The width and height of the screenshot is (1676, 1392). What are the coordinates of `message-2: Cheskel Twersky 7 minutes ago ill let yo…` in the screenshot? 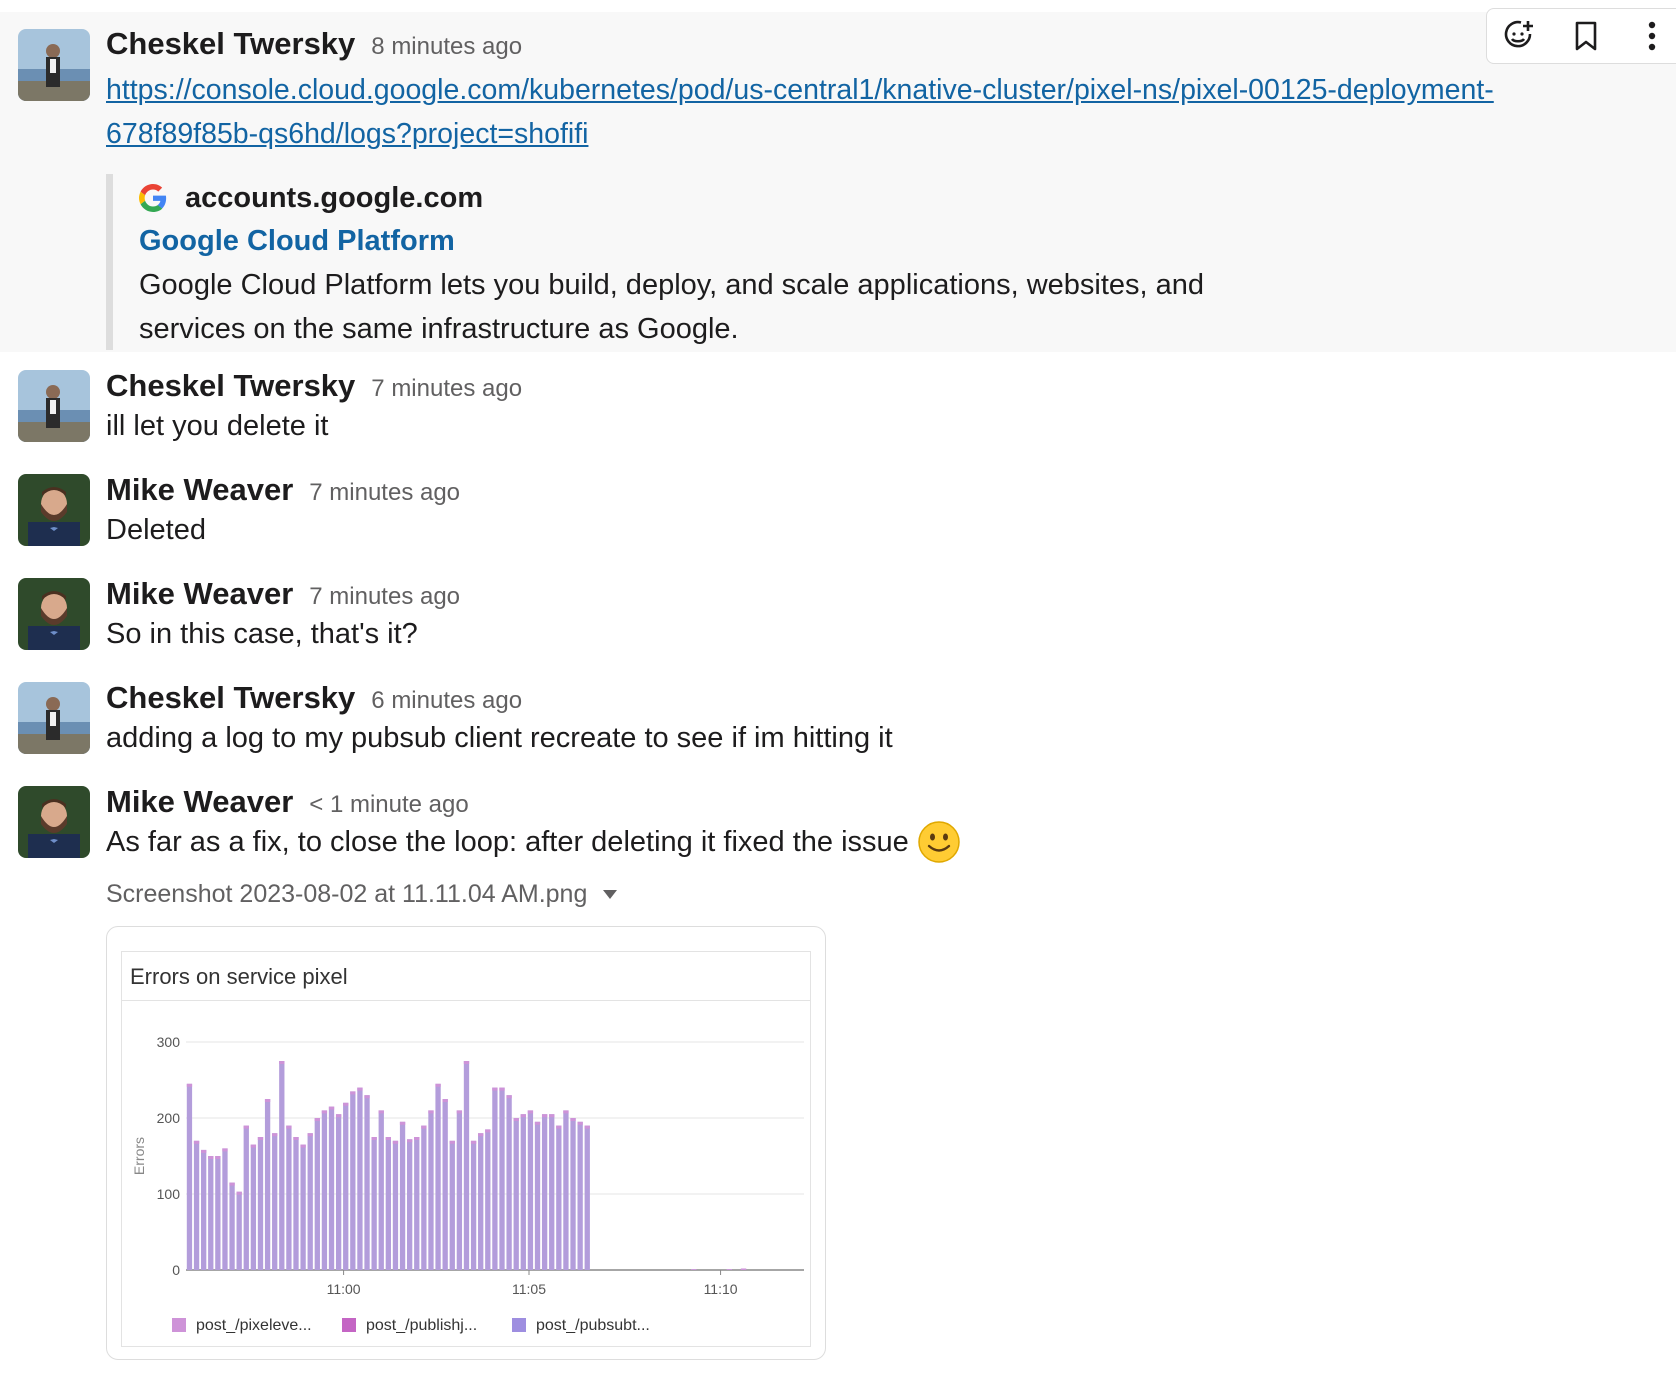 It's located at (838, 404).